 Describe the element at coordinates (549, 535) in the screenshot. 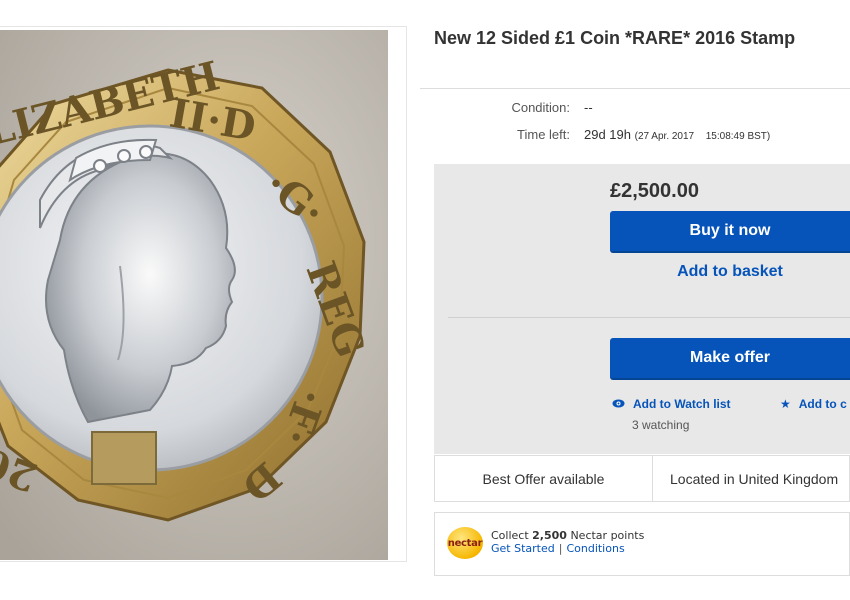

I see `nectar-points: 2,500` at that location.